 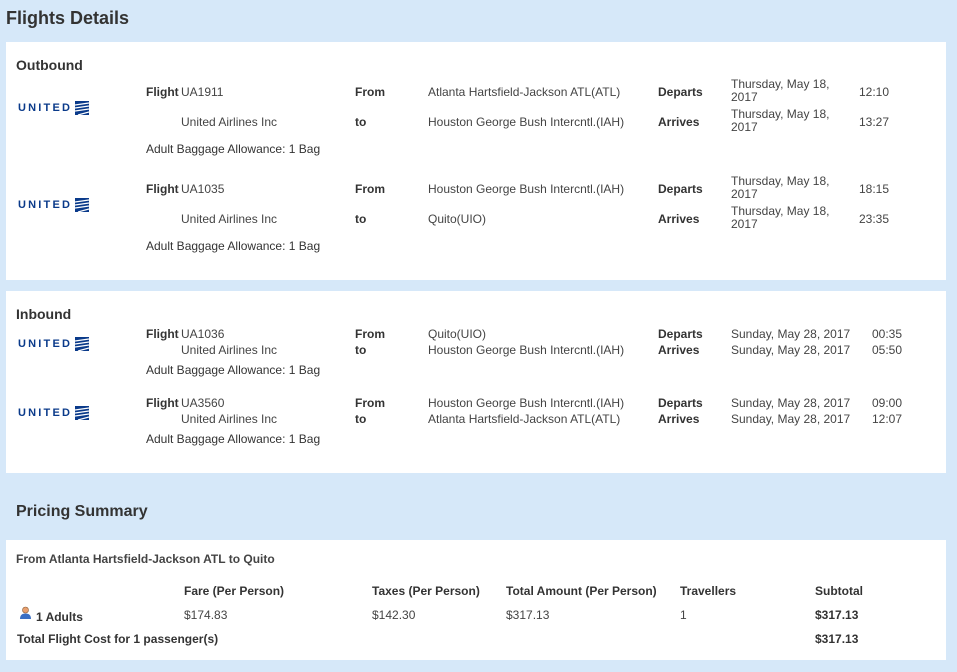 What do you see at coordinates (887, 403) in the screenshot?
I see `depart-time: 09:00` at bounding box center [887, 403].